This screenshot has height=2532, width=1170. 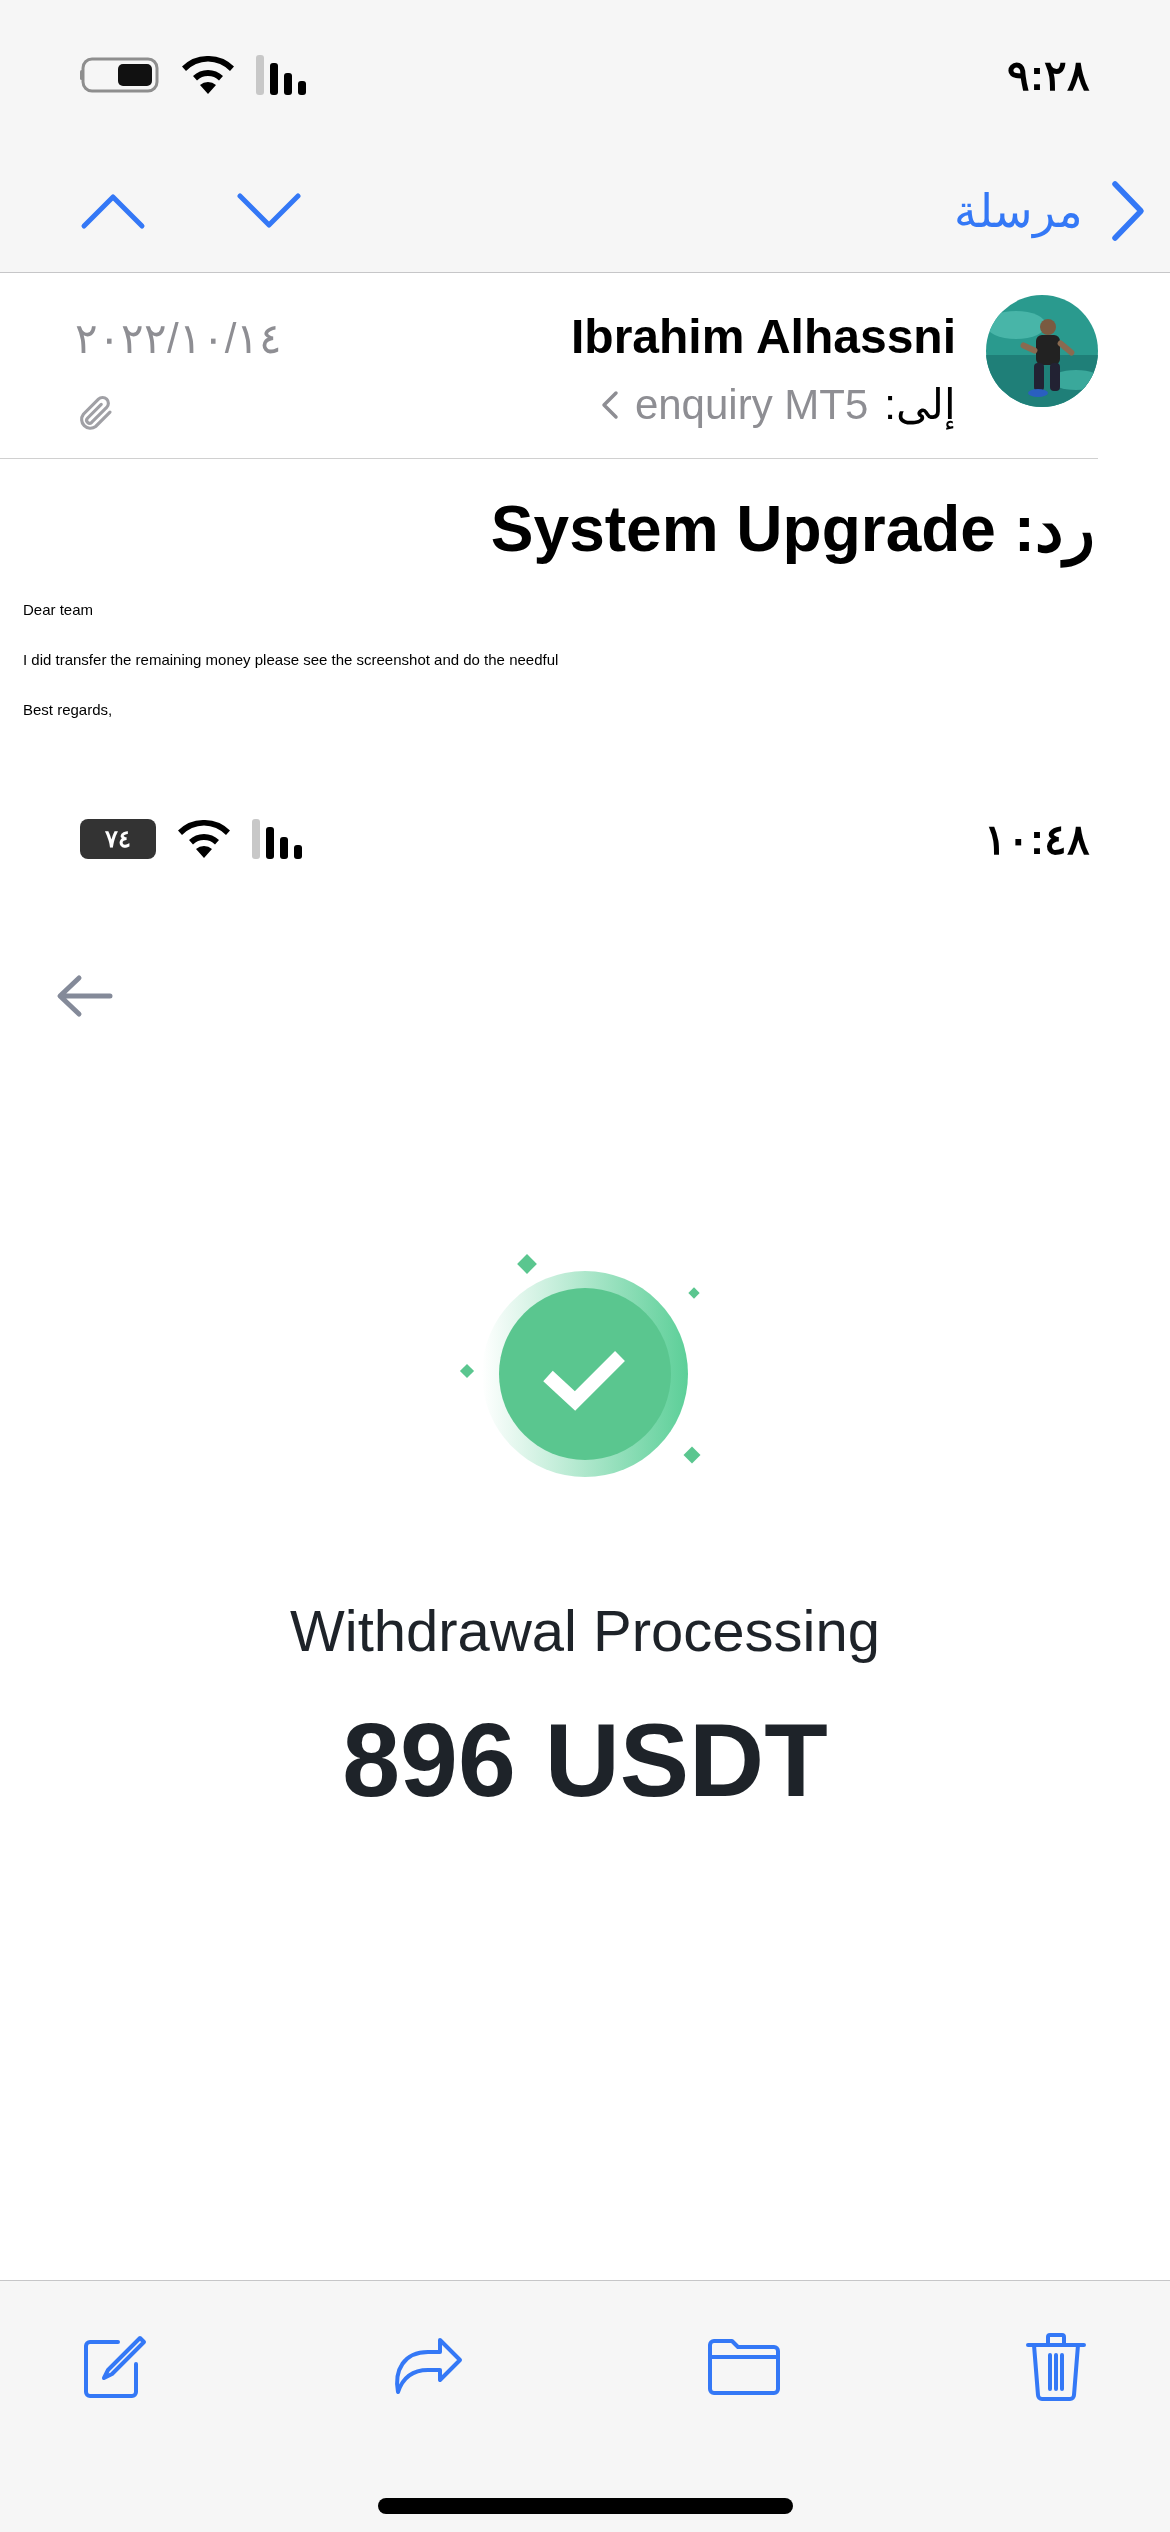 What do you see at coordinates (291, 660) in the screenshot?
I see `body-paragraph: I did transfer the remaining money please see the screenshot and do the needful` at bounding box center [291, 660].